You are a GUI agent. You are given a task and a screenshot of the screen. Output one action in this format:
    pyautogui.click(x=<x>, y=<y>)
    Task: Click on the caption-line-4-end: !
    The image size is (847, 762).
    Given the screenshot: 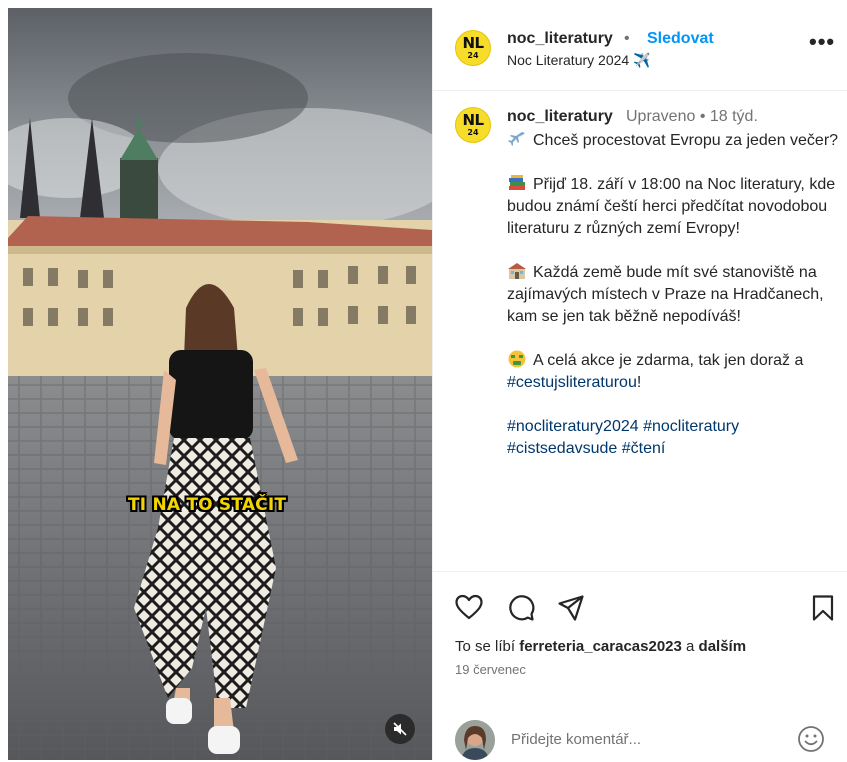 What is the action you would take?
    pyautogui.click(x=639, y=382)
    